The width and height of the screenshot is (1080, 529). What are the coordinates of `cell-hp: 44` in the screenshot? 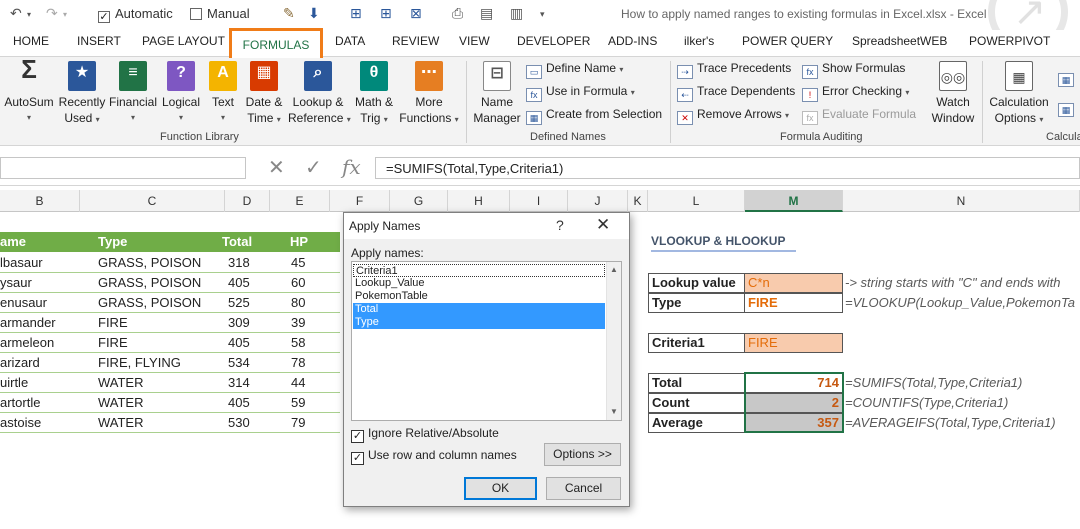 It's located at (298, 383).